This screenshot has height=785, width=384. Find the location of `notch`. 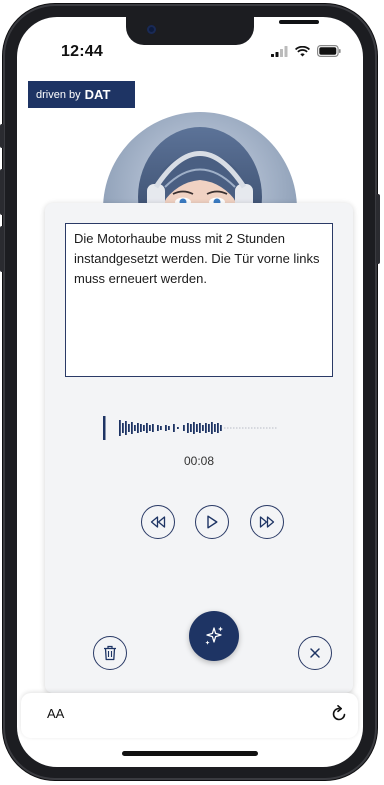

notch is located at coordinates (222, 31).